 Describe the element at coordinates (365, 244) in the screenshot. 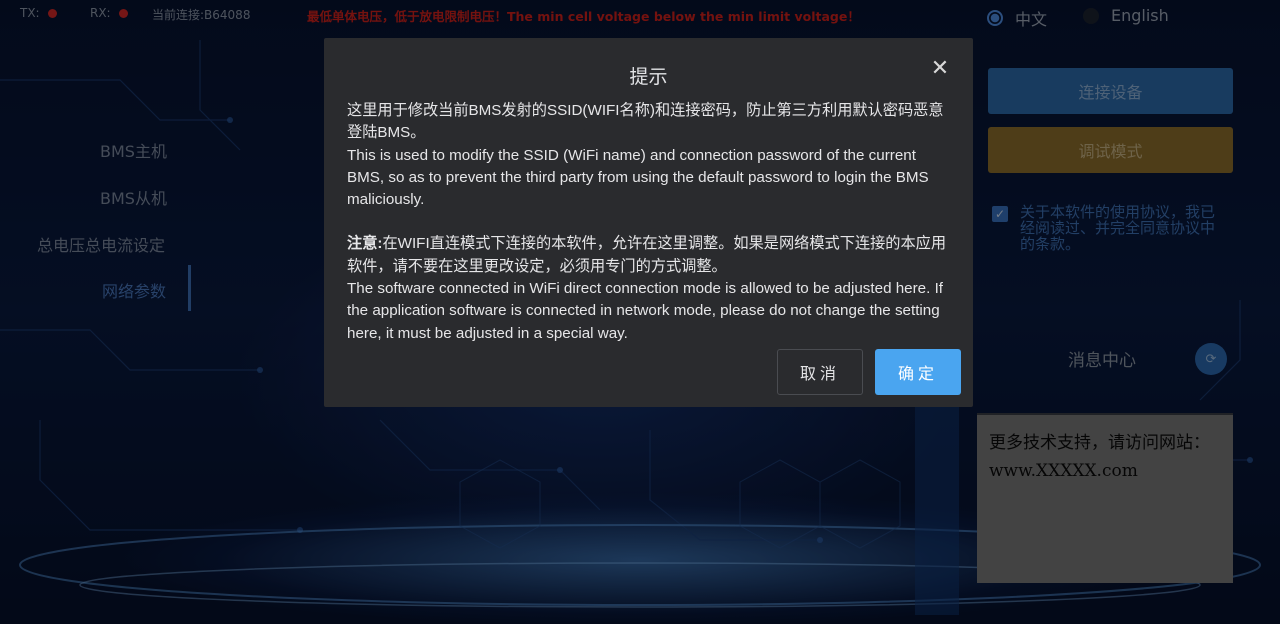

I see `note-label: 注意:` at that location.